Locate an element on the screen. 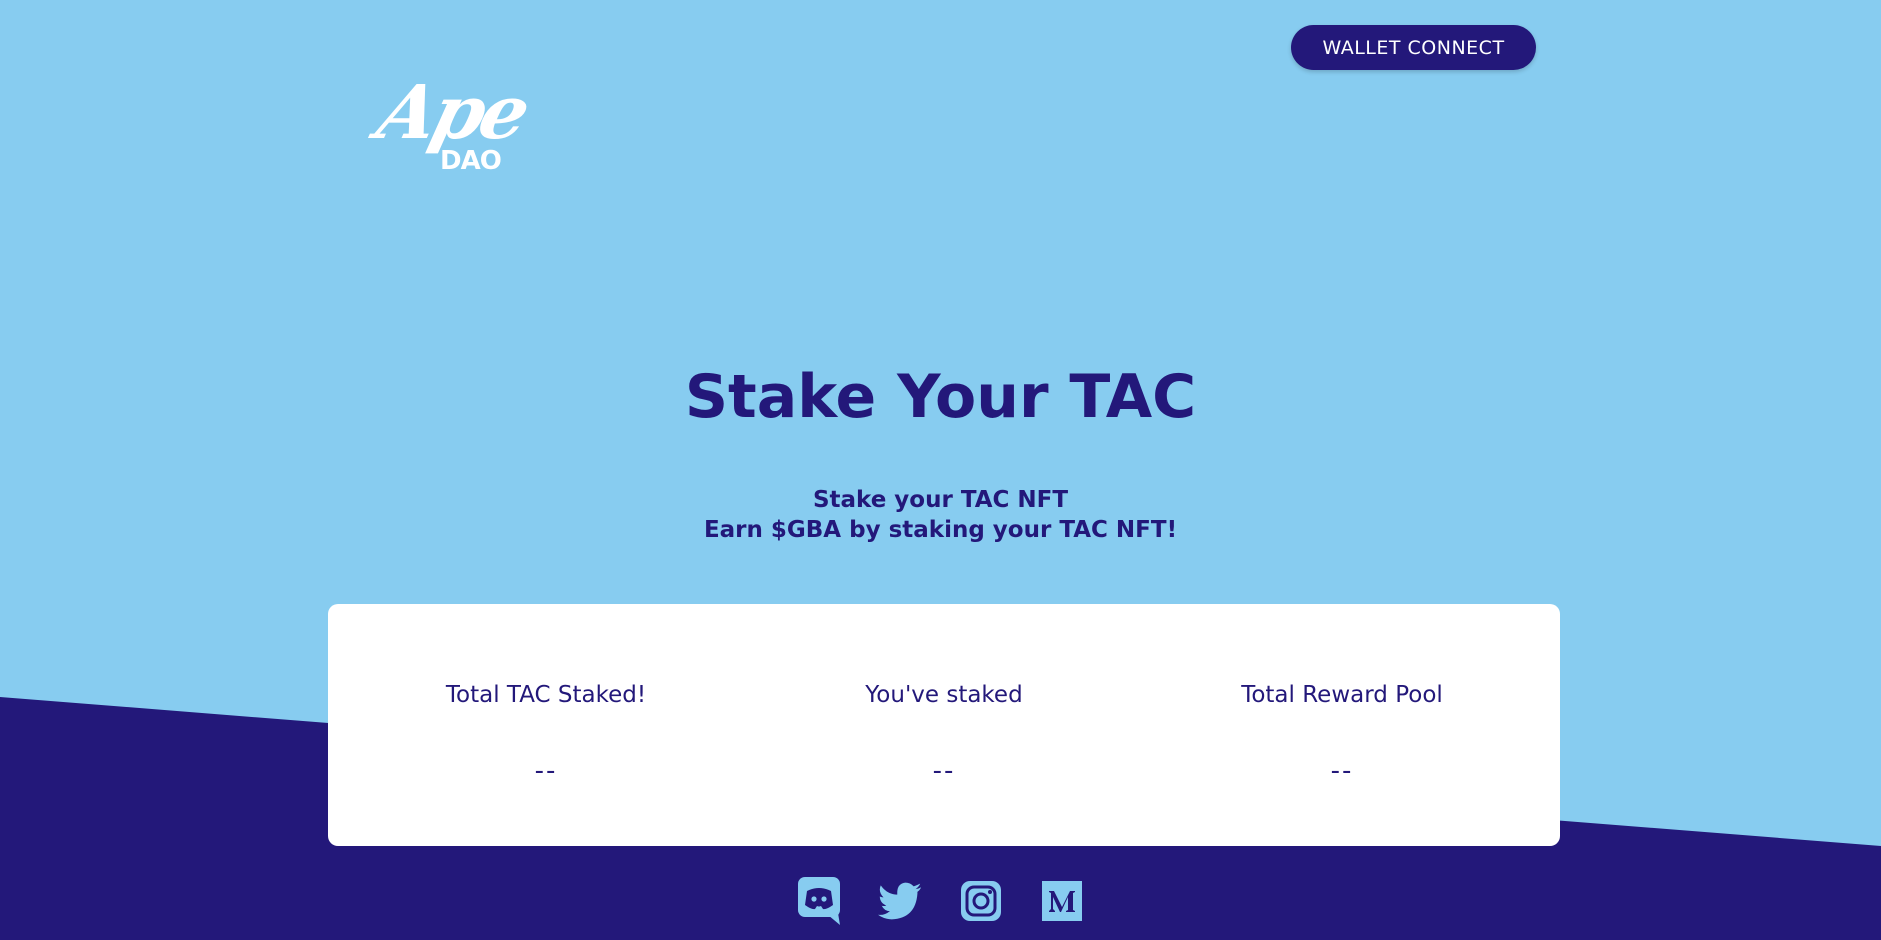  stat-total-staked: Total TAC Staked! -- is located at coordinates (546, 725).